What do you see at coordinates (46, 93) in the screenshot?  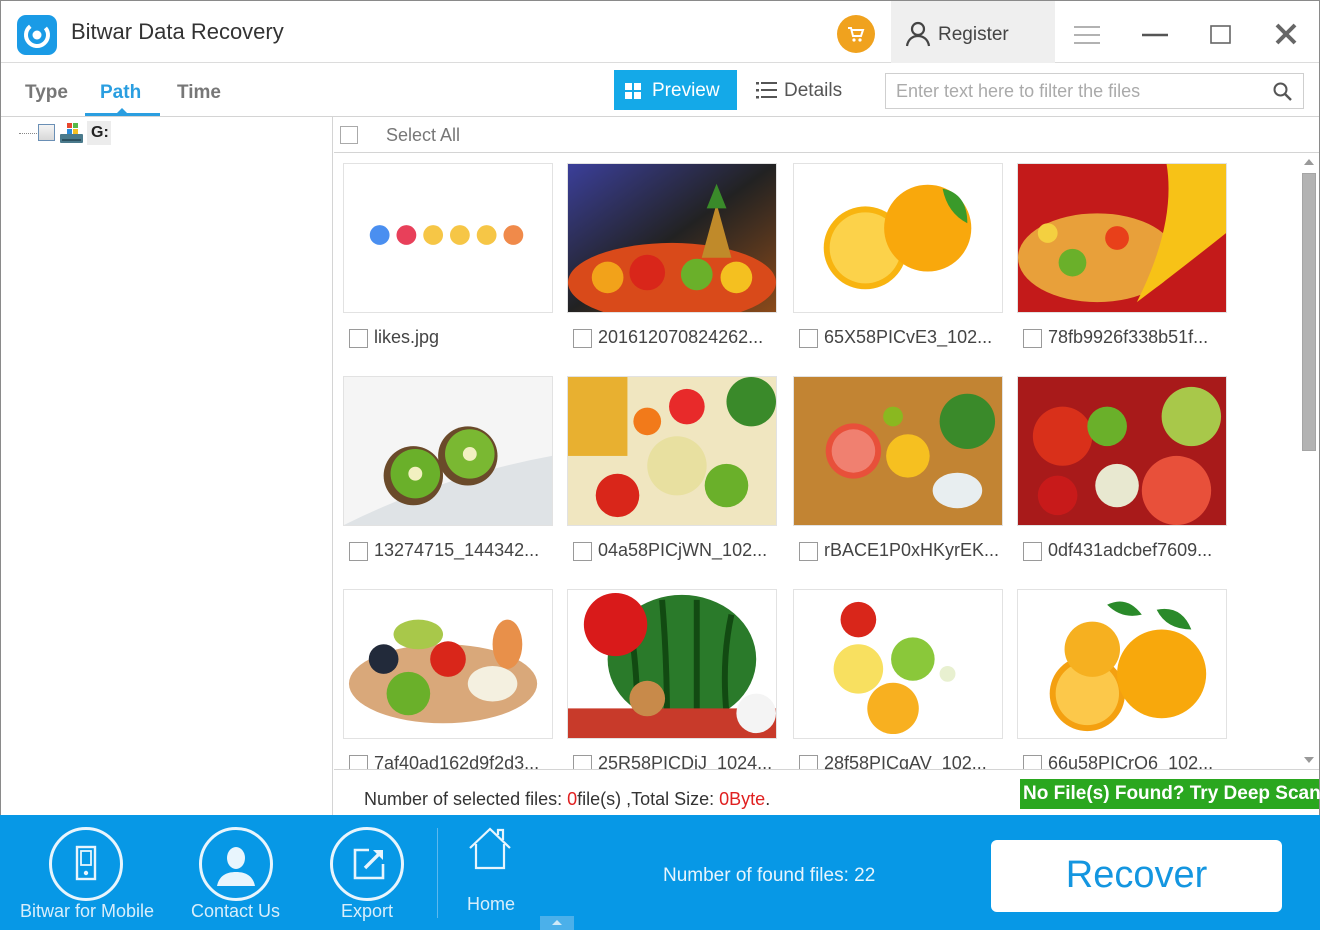 I see `tab-type: Type` at bounding box center [46, 93].